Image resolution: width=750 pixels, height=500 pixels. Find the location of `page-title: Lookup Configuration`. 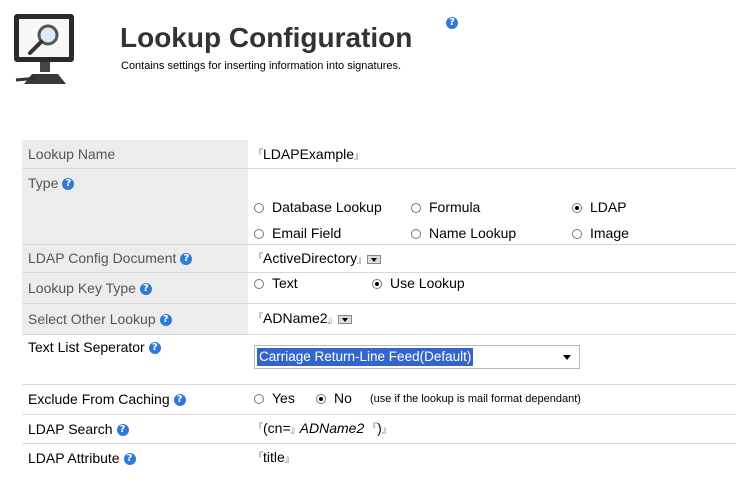

page-title: Lookup Configuration is located at coordinates (266, 37).